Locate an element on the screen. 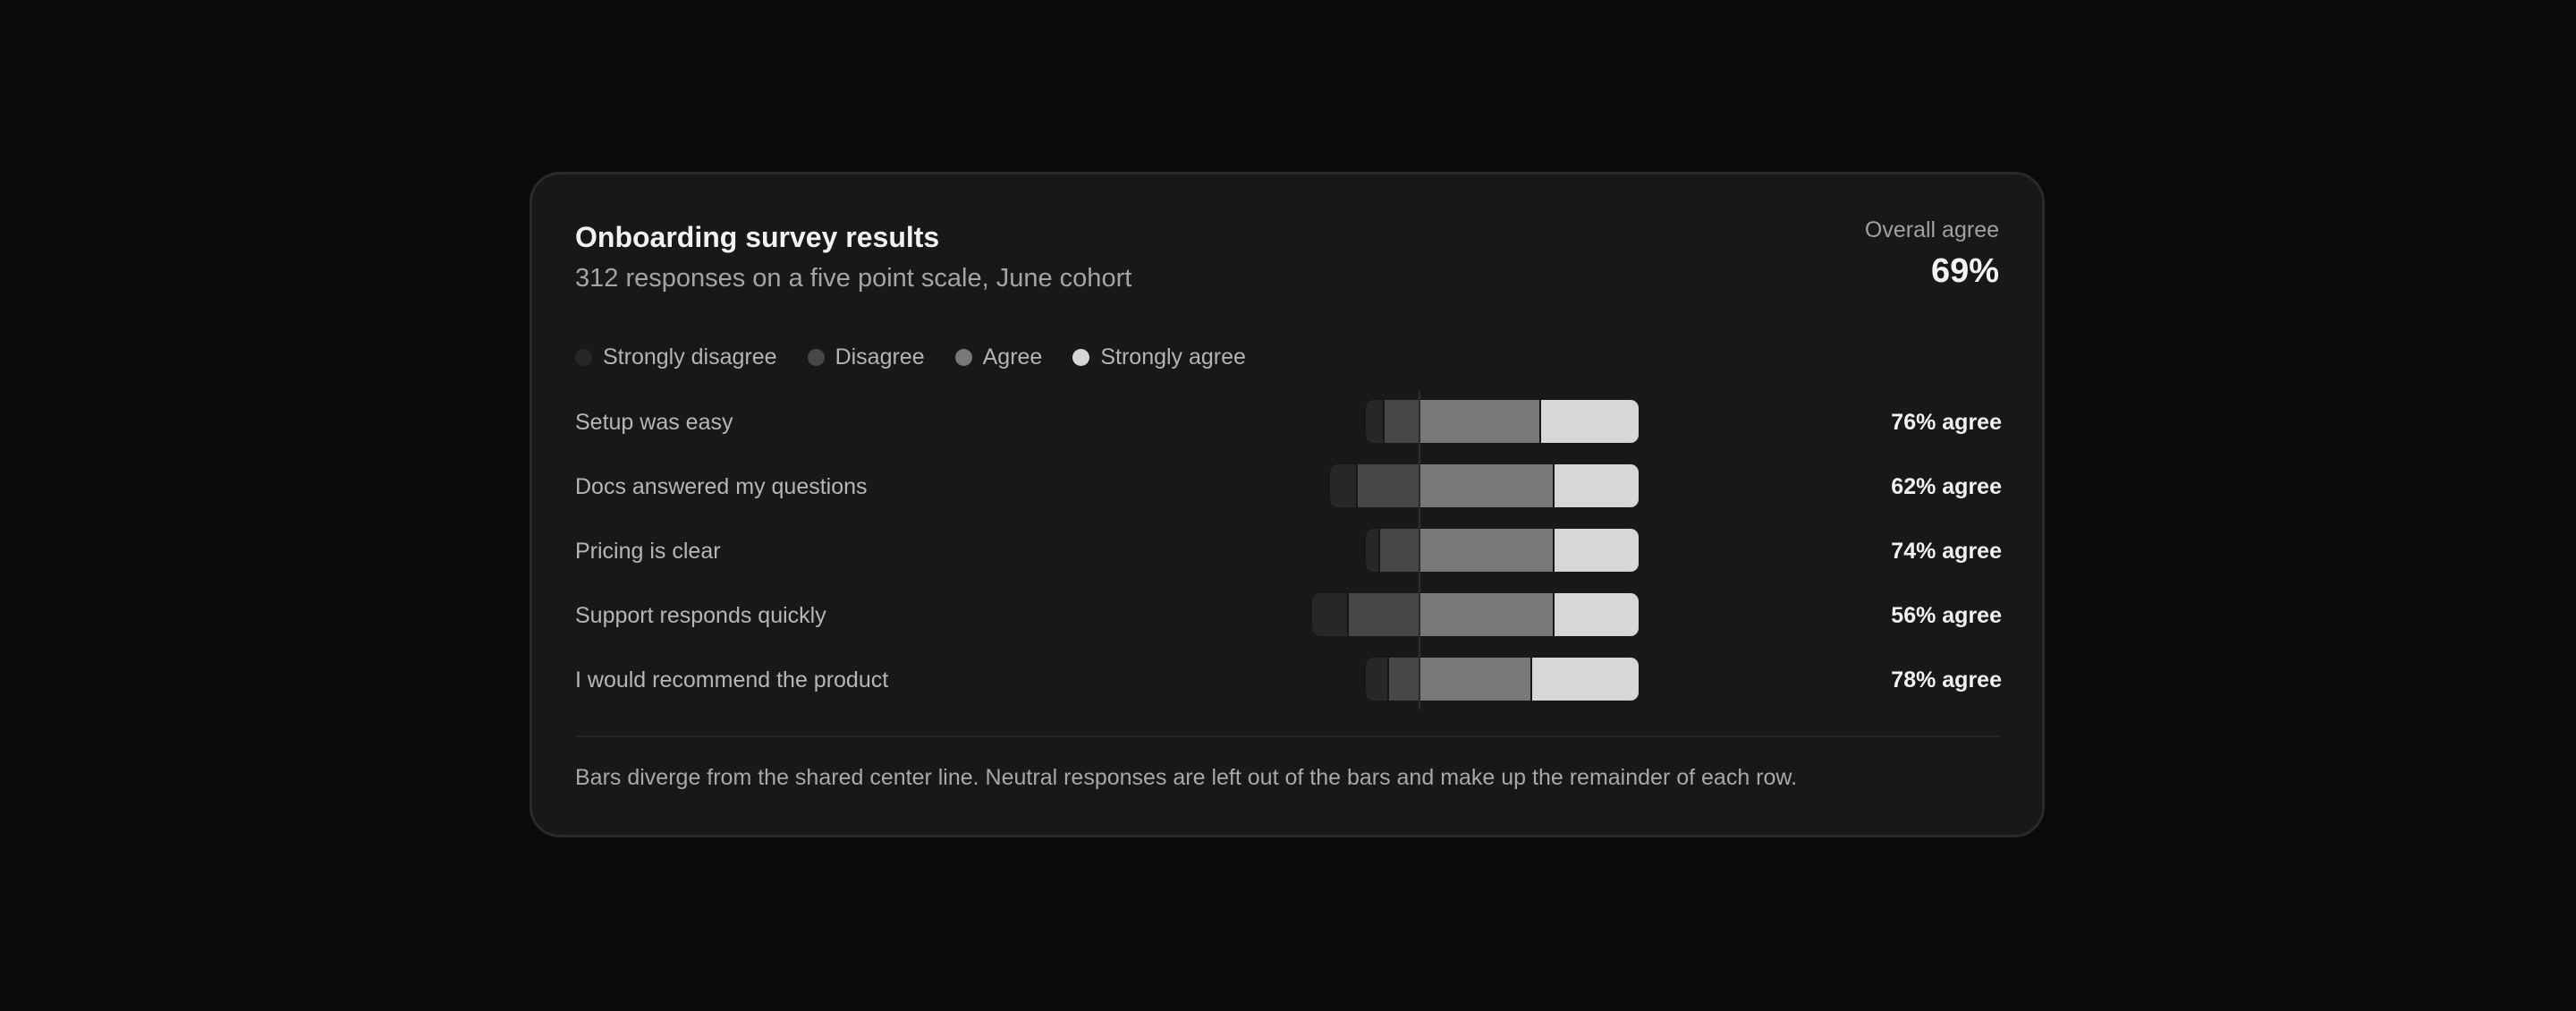 Image resolution: width=2576 pixels, height=1011 pixels. category-label-i-would-recommend-the-product: I would recommend the product is located at coordinates (731, 680).